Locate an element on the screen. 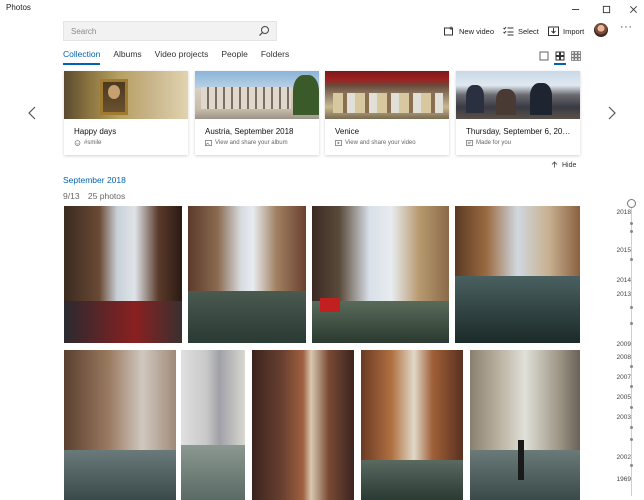  search-input: Search is located at coordinates (83, 31).